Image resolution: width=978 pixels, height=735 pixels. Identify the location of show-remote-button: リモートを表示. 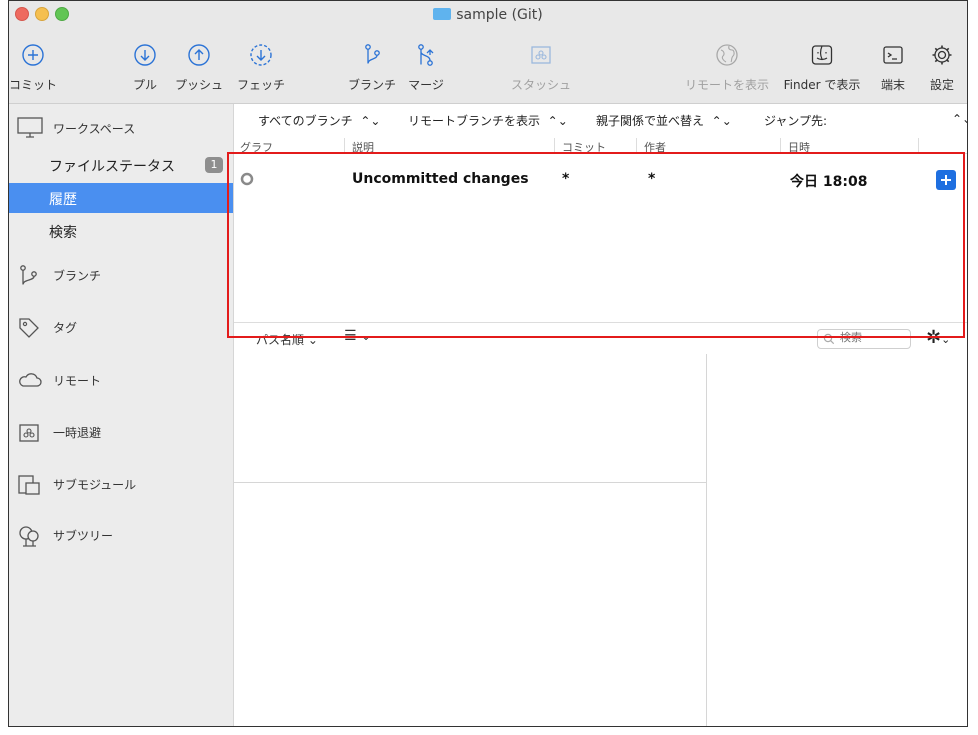
(727, 70).